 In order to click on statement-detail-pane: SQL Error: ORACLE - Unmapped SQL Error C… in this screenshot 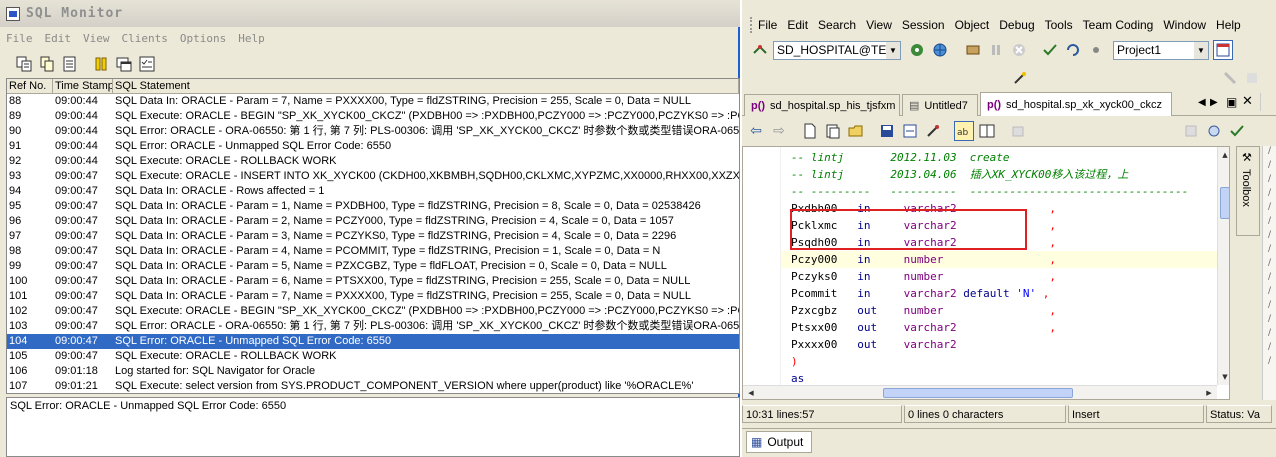, I will do `click(373, 427)`.